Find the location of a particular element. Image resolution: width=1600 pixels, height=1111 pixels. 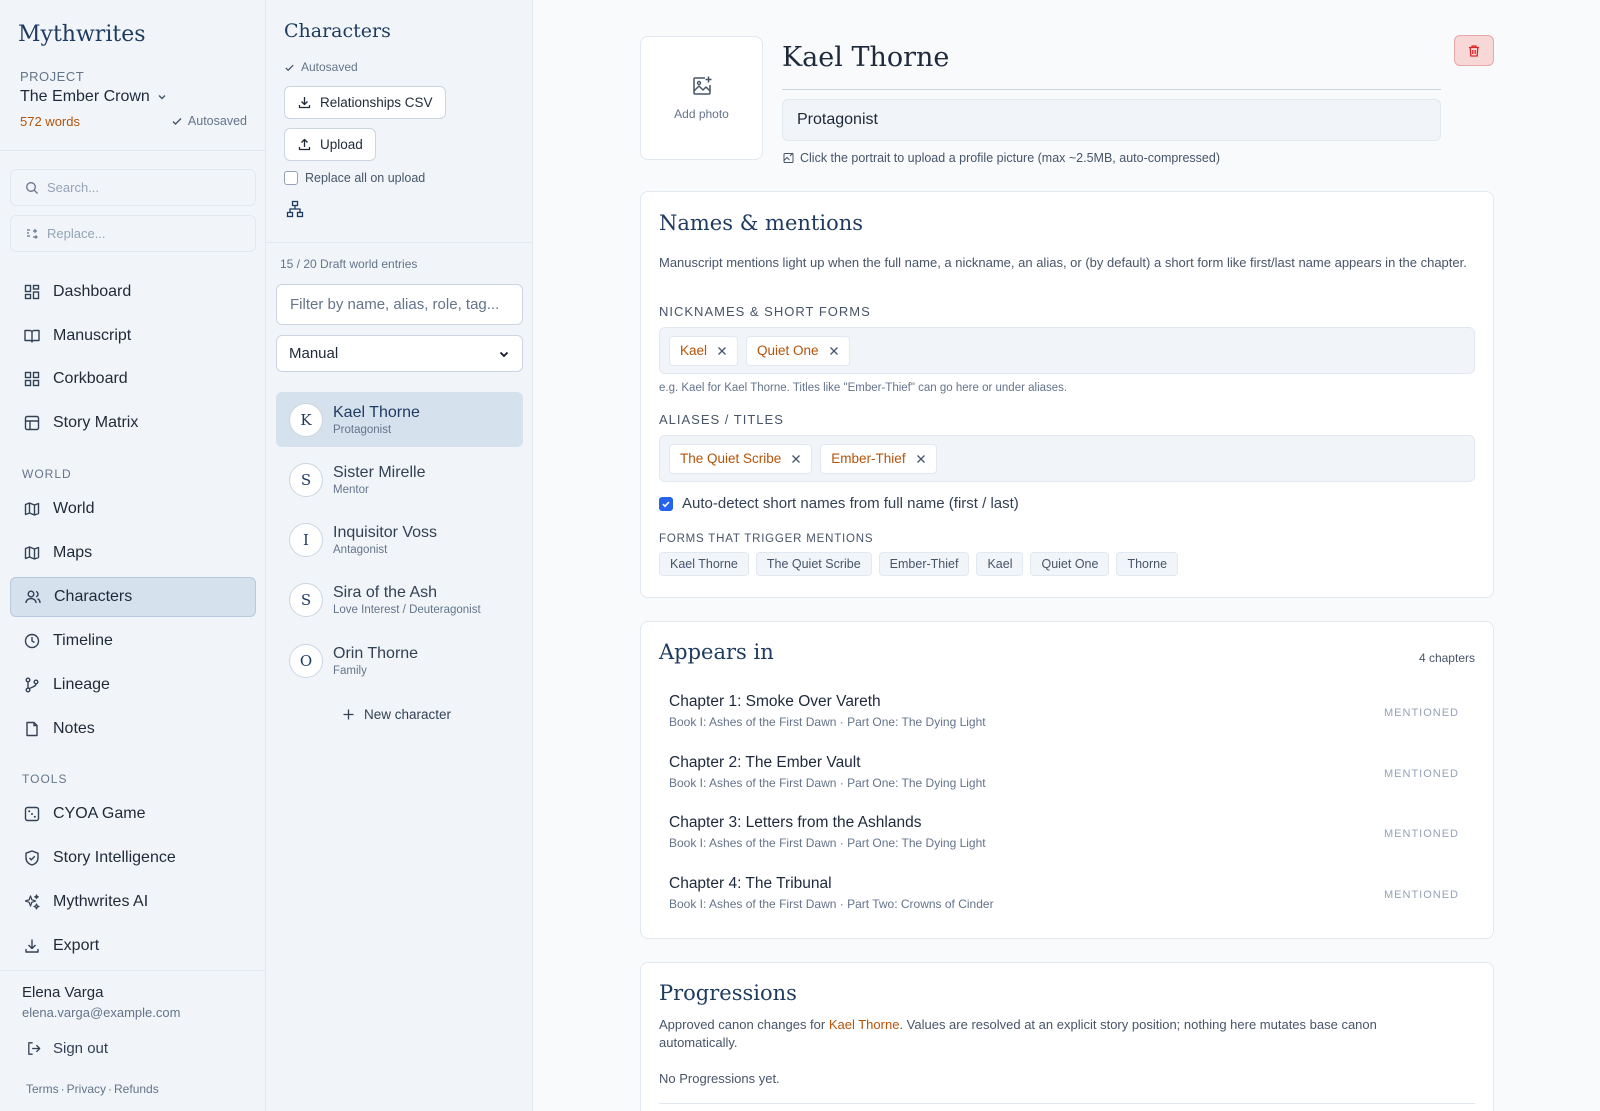

autosave-status: Autosaved is located at coordinates (321, 67).